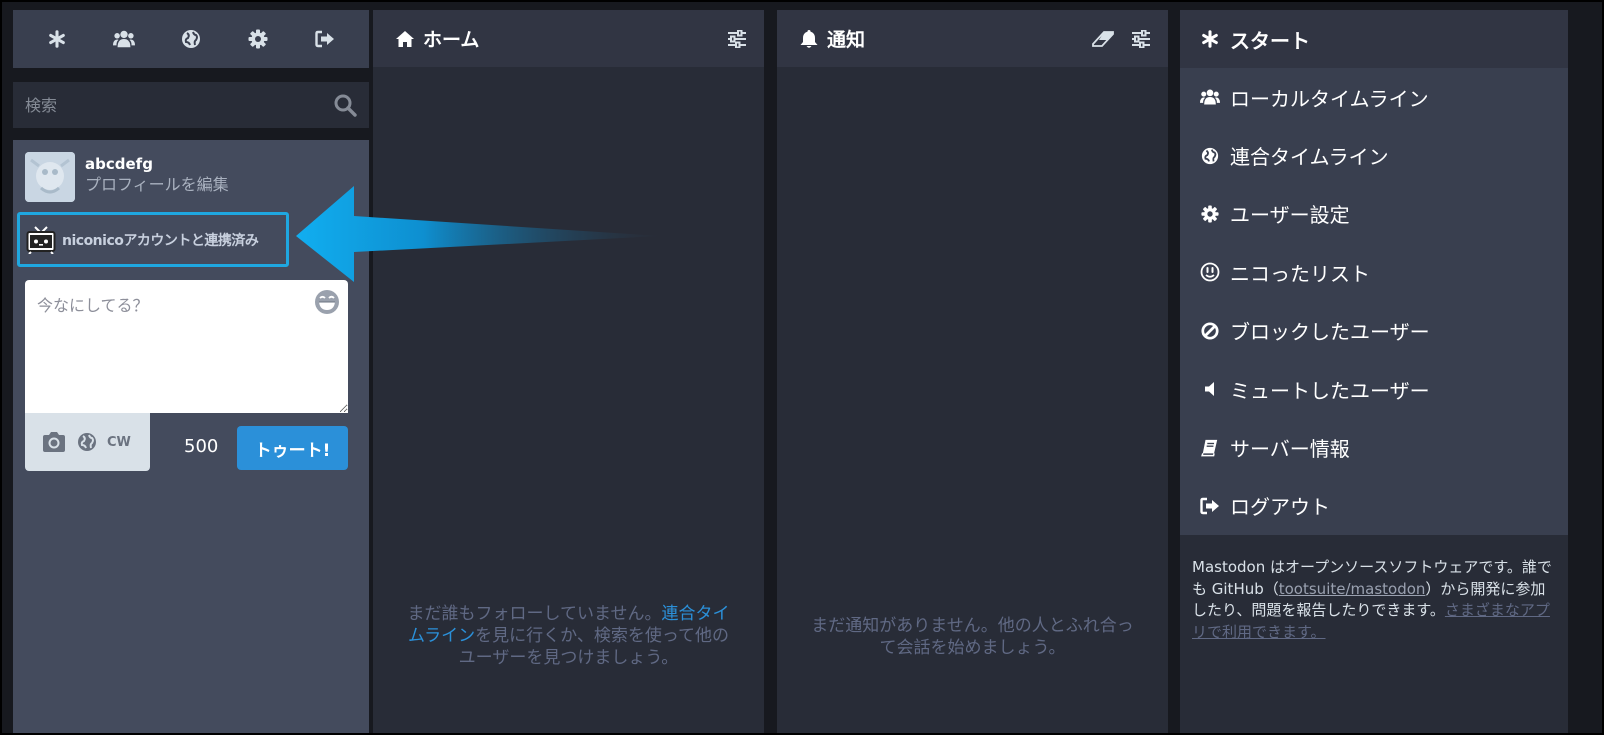 The width and height of the screenshot is (1604, 735). What do you see at coordinates (201, 446) in the screenshot?
I see `character-counter: 500` at bounding box center [201, 446].